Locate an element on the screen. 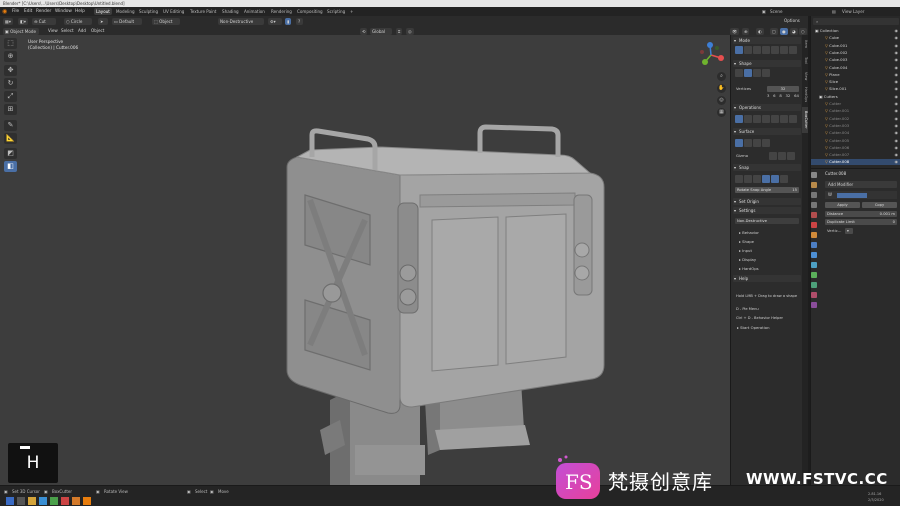 This screenshot has height=506, width=900. shape-circle-icon is located at coordinates (748, 73).